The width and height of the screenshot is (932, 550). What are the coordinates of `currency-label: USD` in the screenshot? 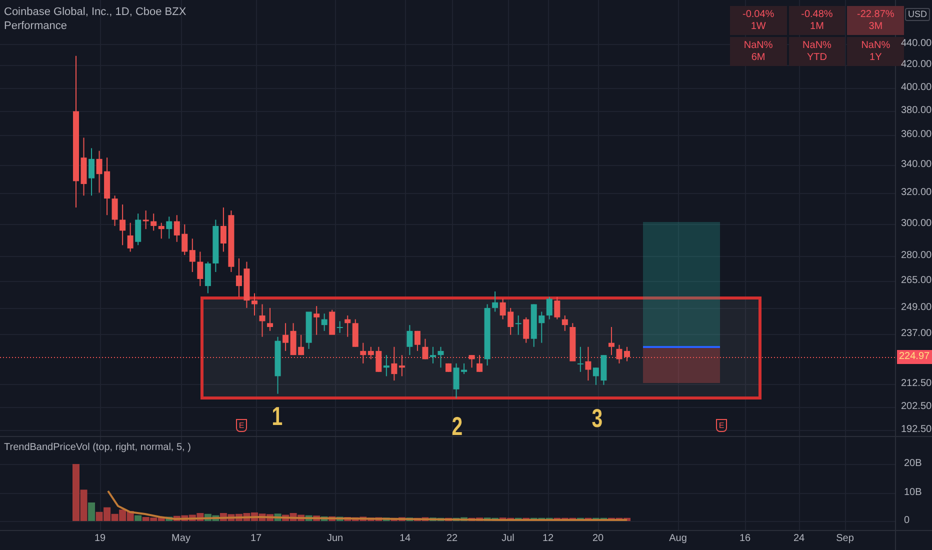 It's located at (917, 14).